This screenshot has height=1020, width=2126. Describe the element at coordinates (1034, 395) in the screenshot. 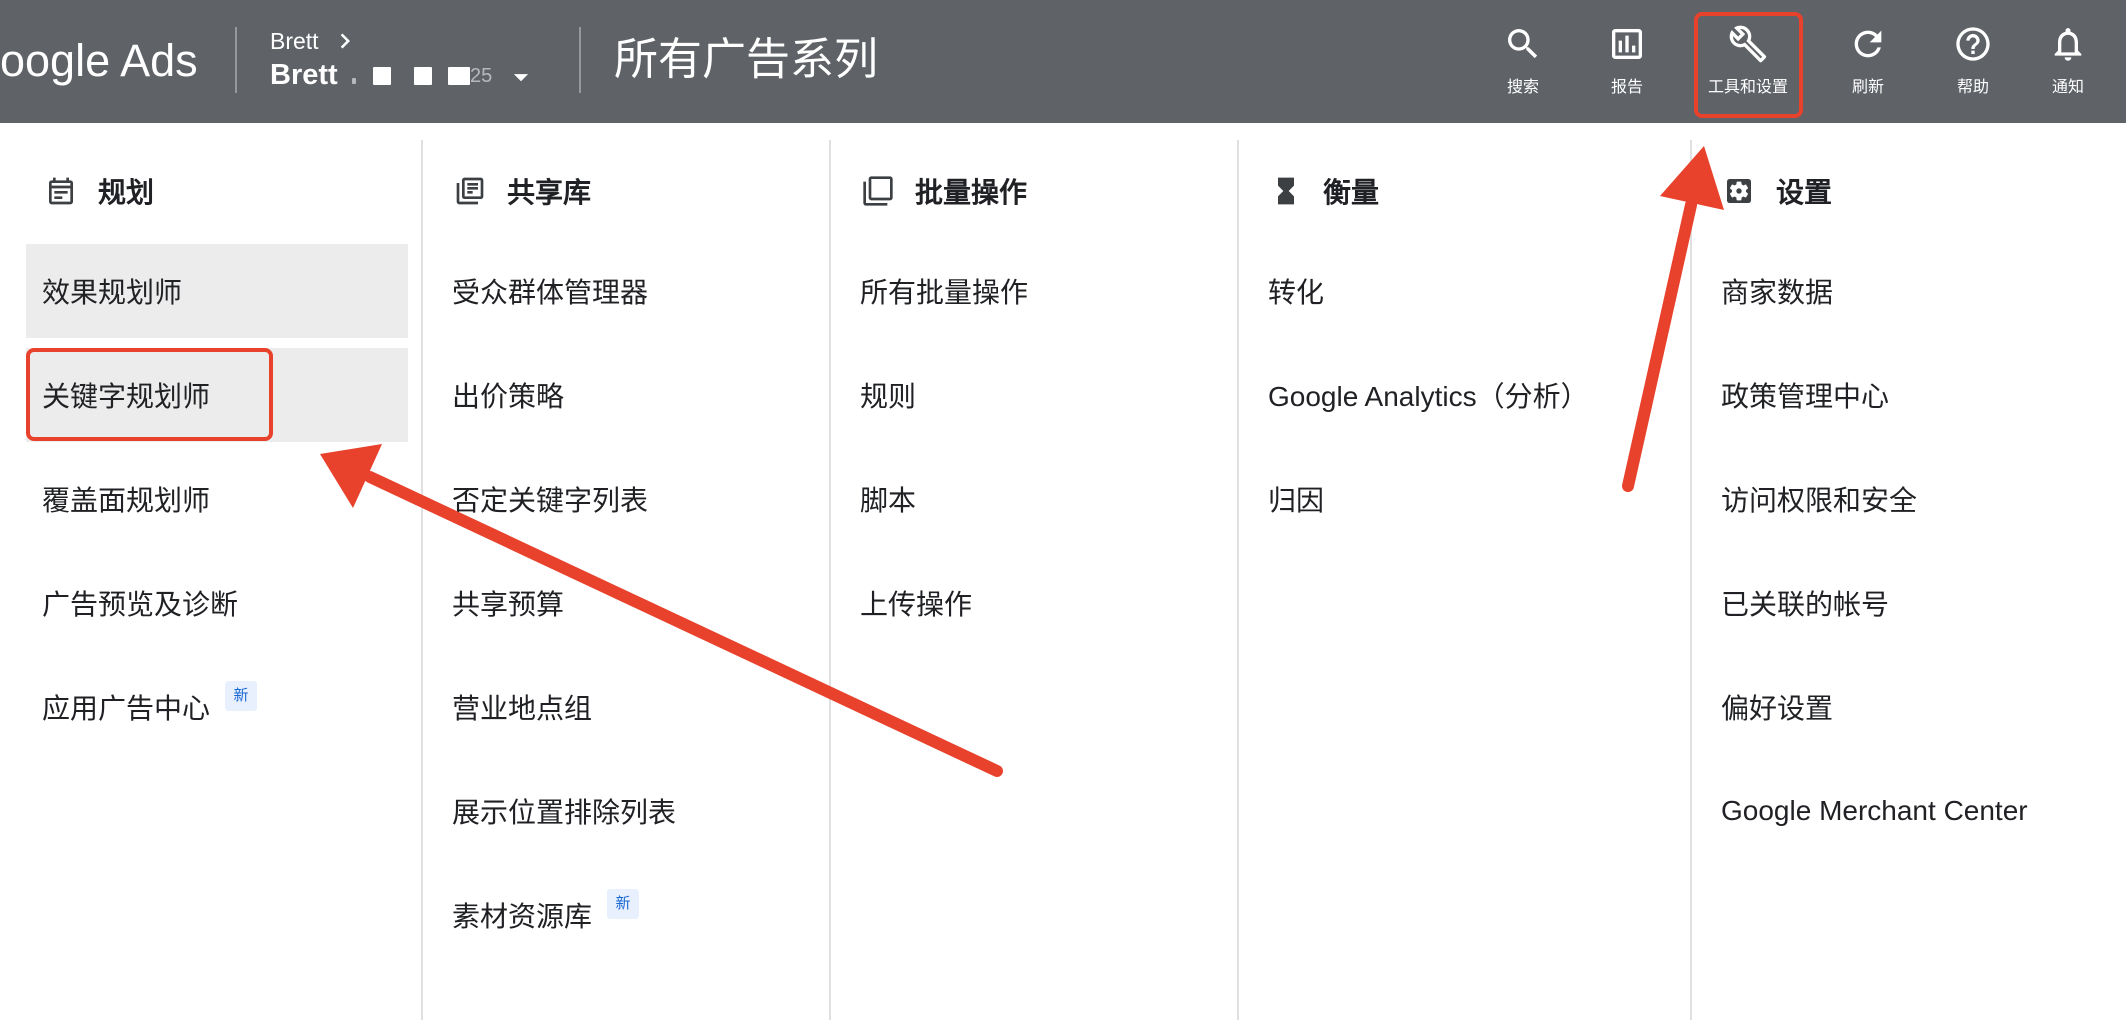

I see `menu-item-rules: 规则` at that location.